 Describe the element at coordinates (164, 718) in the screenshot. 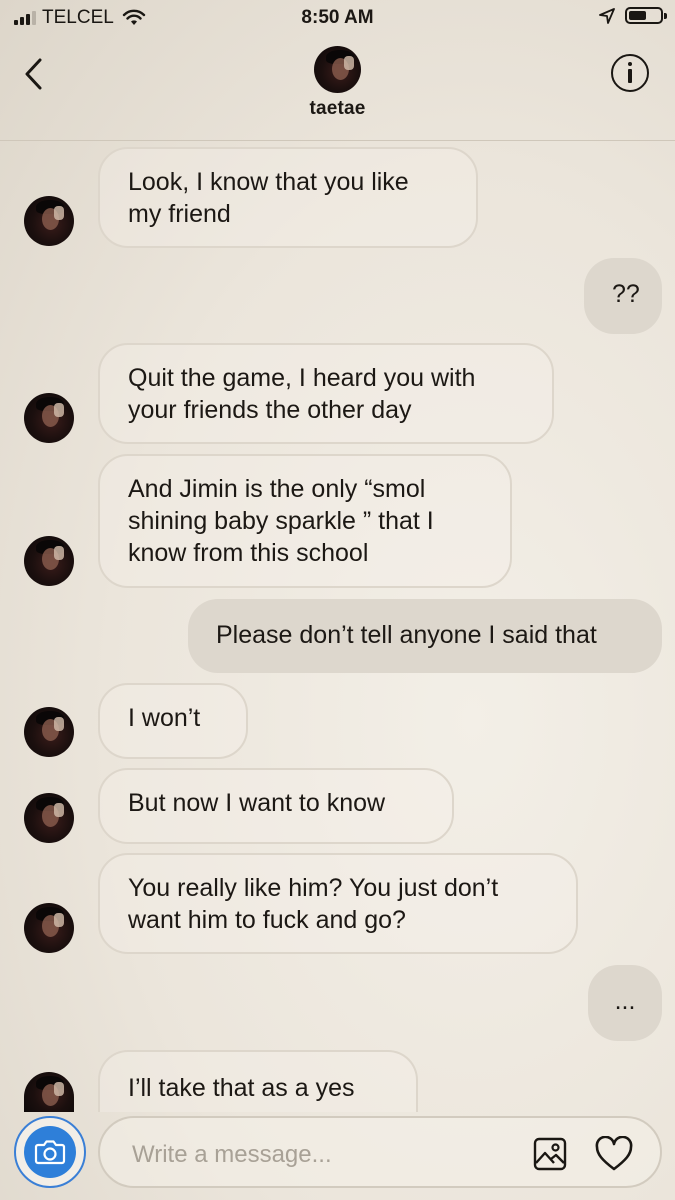

I see `message-text: I won’t` at that location.